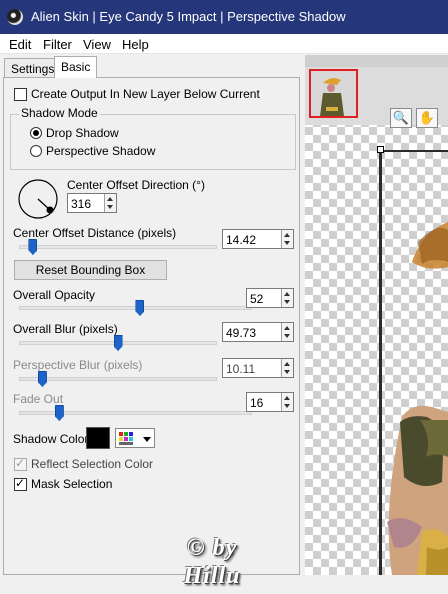 The image size is (448, 594). What do you see at coordinates (258, 368) in the screenshot?
I see `perspective-blur-stepper: 10.11` at bounding box center [258, 368].